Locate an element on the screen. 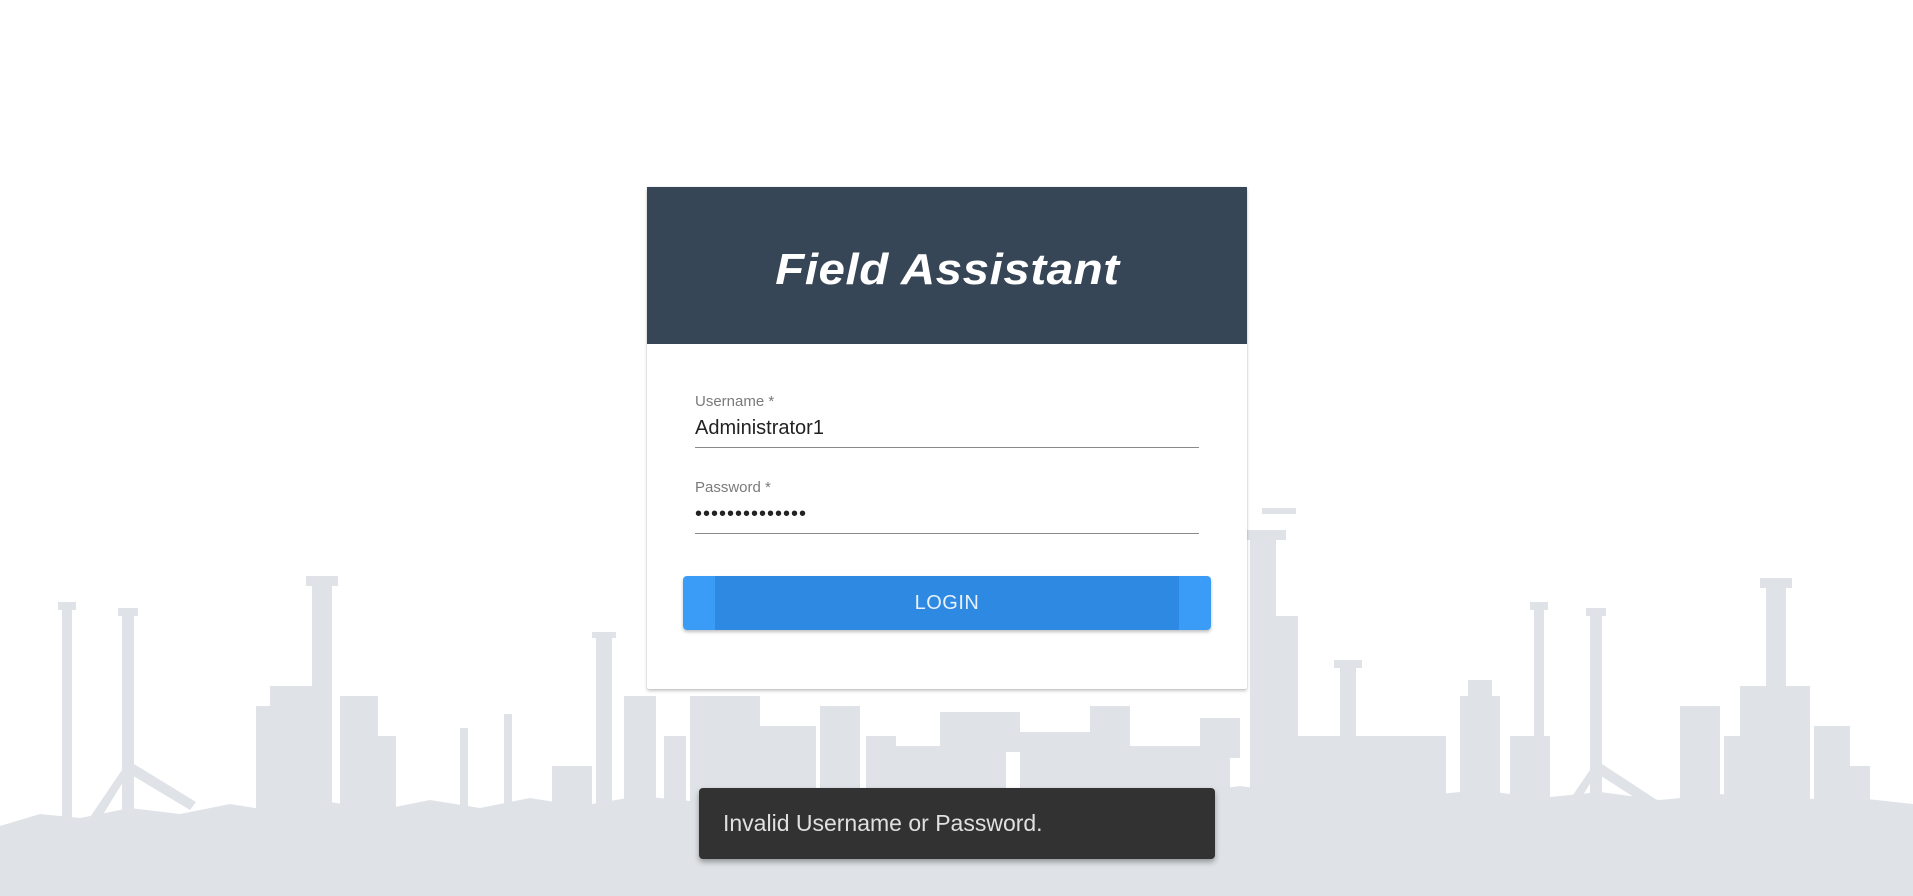  login-button: LOGIN is located at coordinates (947, 603).